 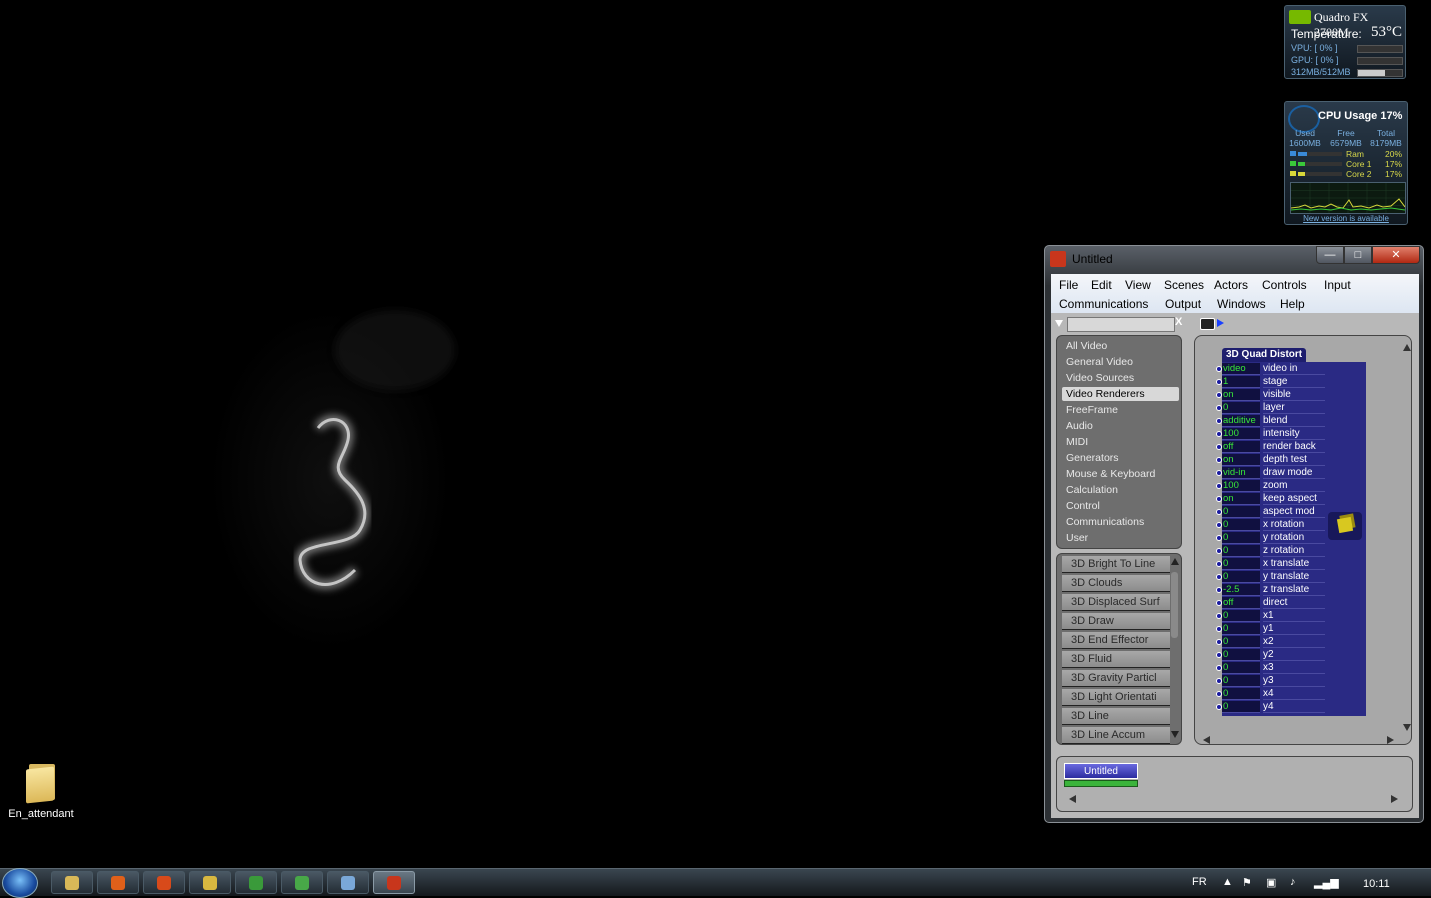 I want to click on play-arrow-icon, so click(x=1220, y=323).